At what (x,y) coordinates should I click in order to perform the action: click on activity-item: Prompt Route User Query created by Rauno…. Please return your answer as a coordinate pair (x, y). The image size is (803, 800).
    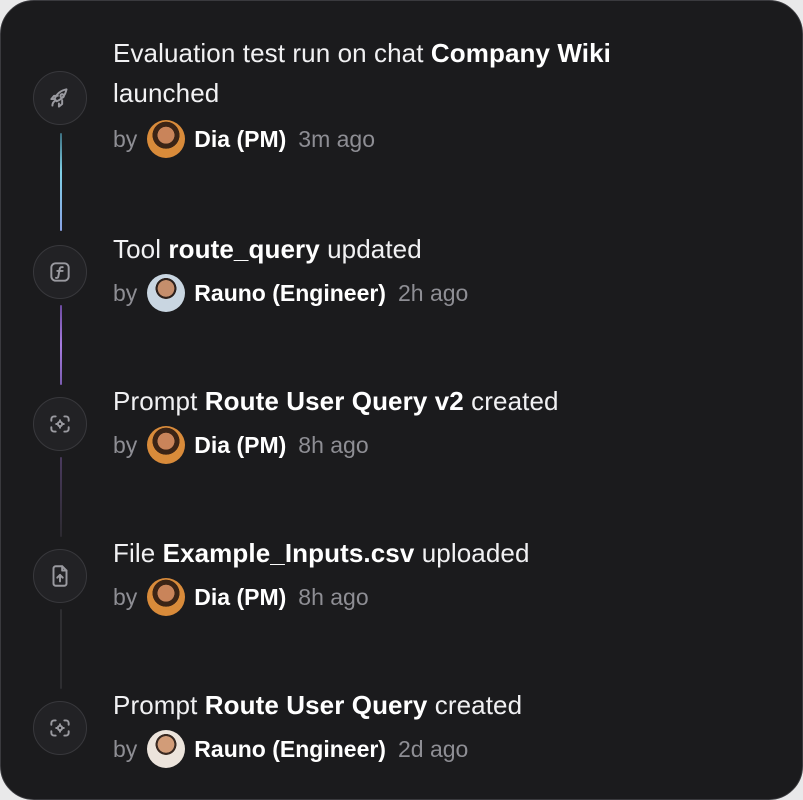
    Looking at the image, I should click on (447, 727).